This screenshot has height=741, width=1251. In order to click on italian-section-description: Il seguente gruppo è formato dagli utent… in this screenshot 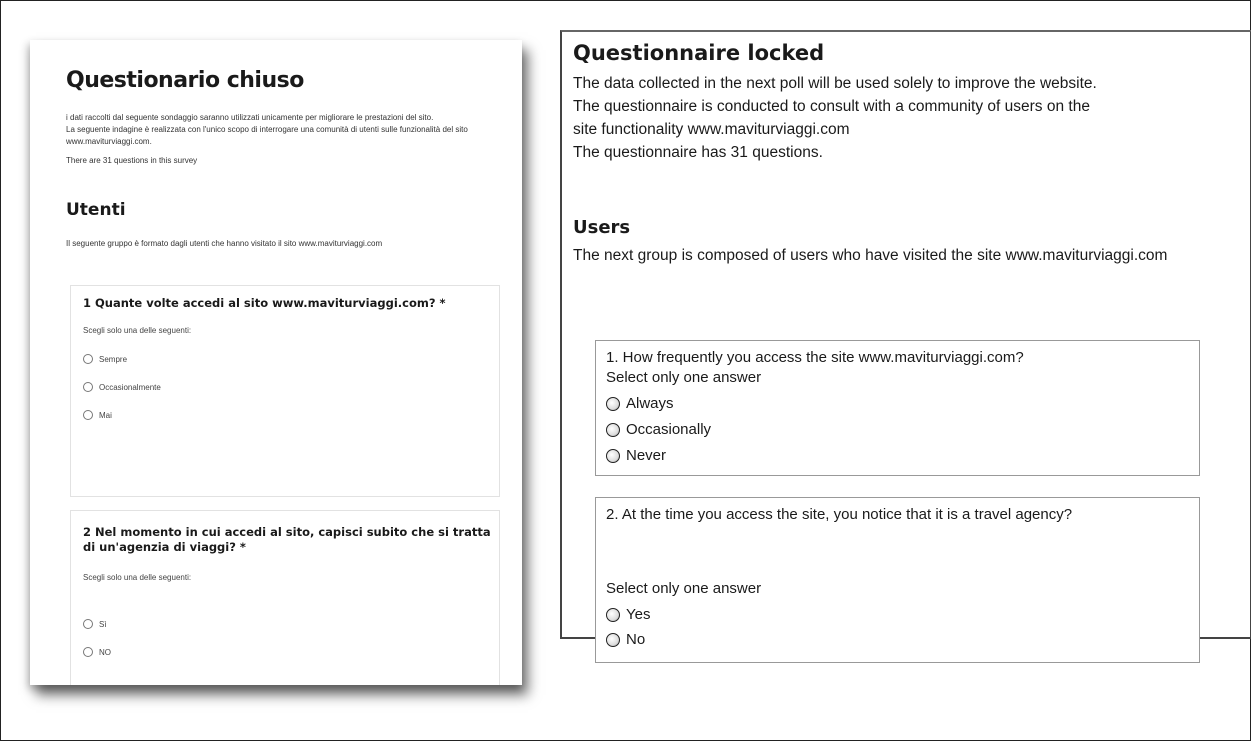, I will do `click(224, 243)`.